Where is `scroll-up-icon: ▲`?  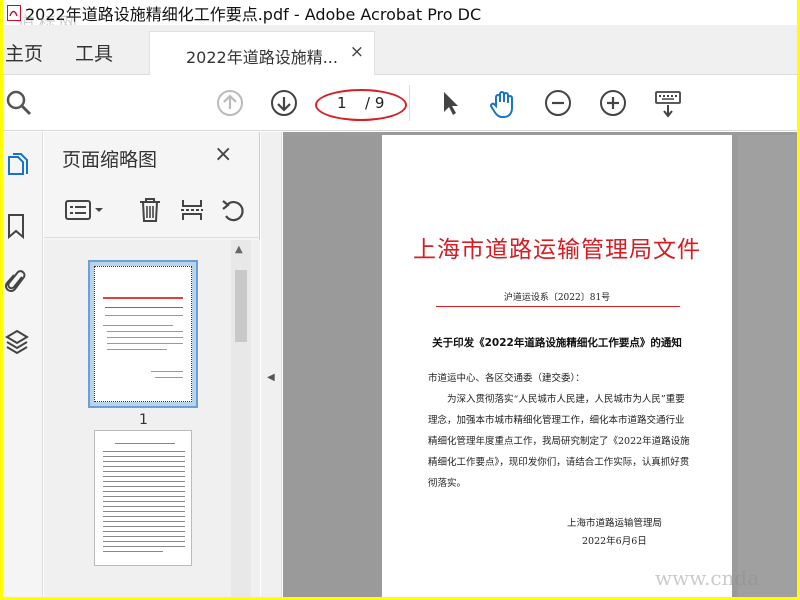 scroll-up-icon: ▲ is located at coordinates (239, 249).